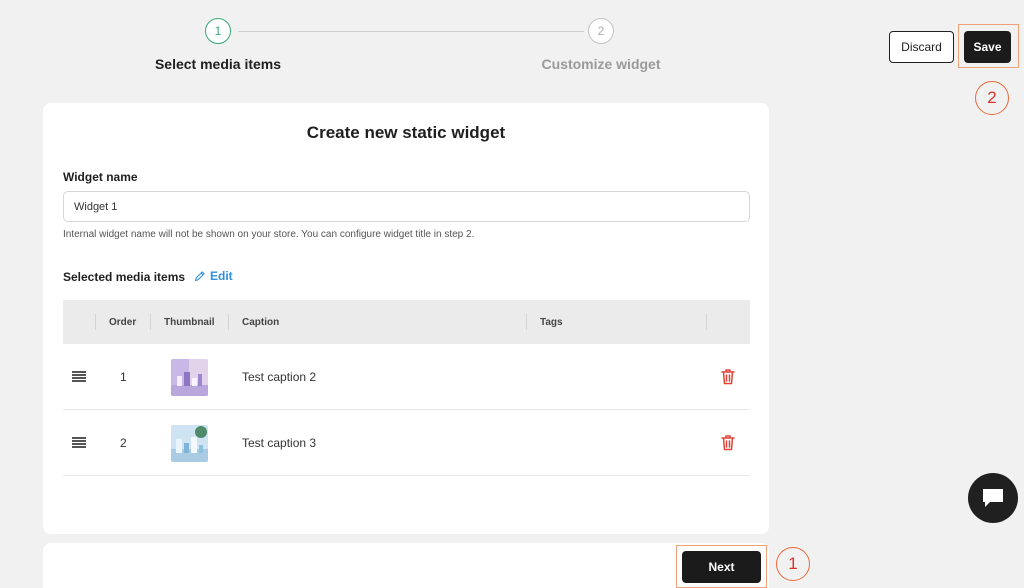  Describe the element at coordinates (411, 31) in the screenshot. I see `step-connector` at that location.